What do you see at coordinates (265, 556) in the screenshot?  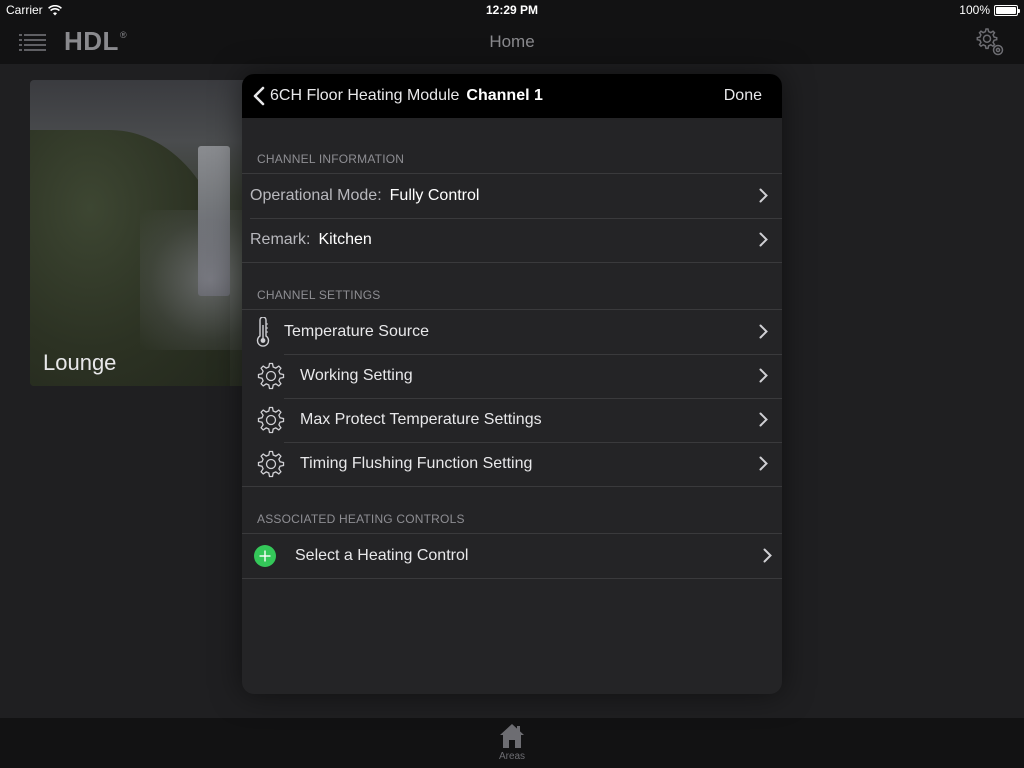 I see `add-circle-icon` at bounding box center [265, 556].